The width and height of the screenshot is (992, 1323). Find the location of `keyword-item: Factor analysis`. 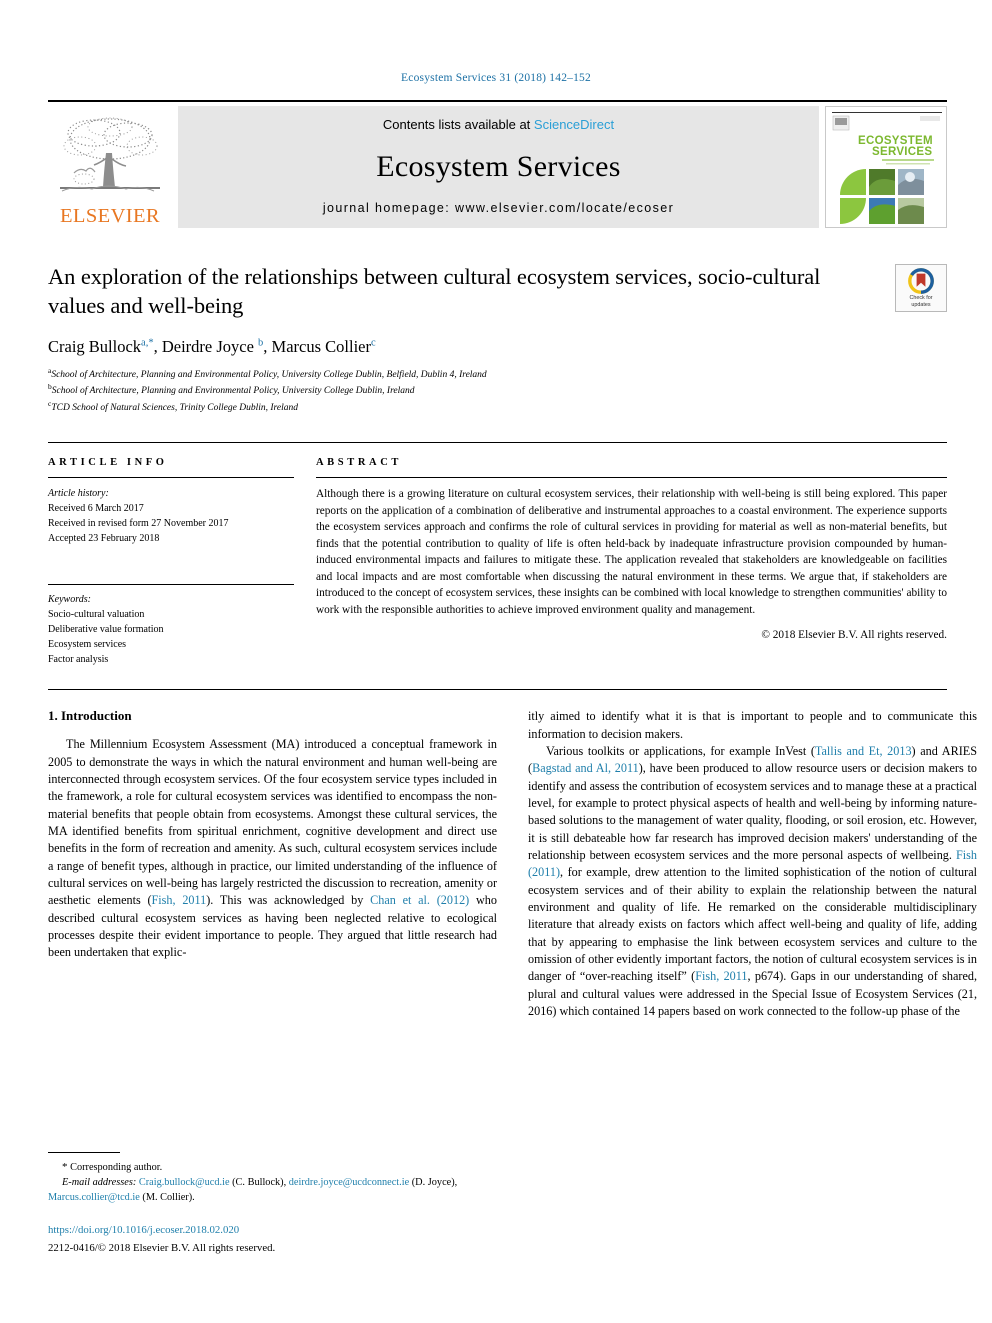

keyword-item: Factor analysis is located at coordinates (78, 660).